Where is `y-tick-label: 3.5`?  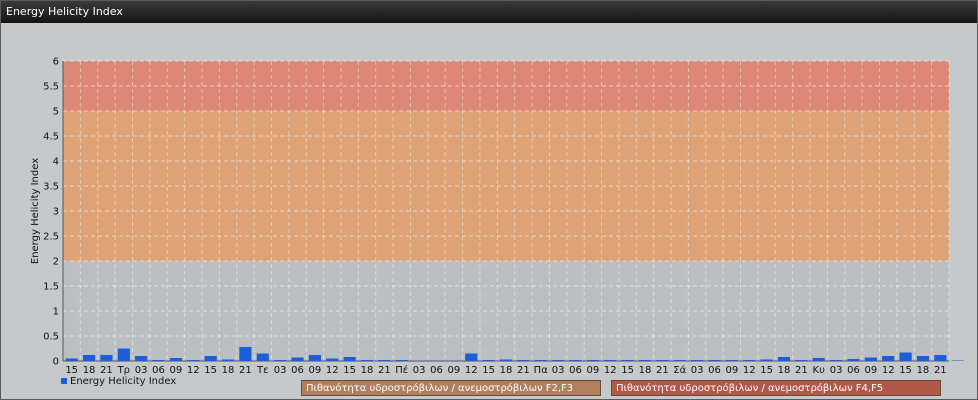
y-tick-label: 3.5 is located at coordinates (51, 187).